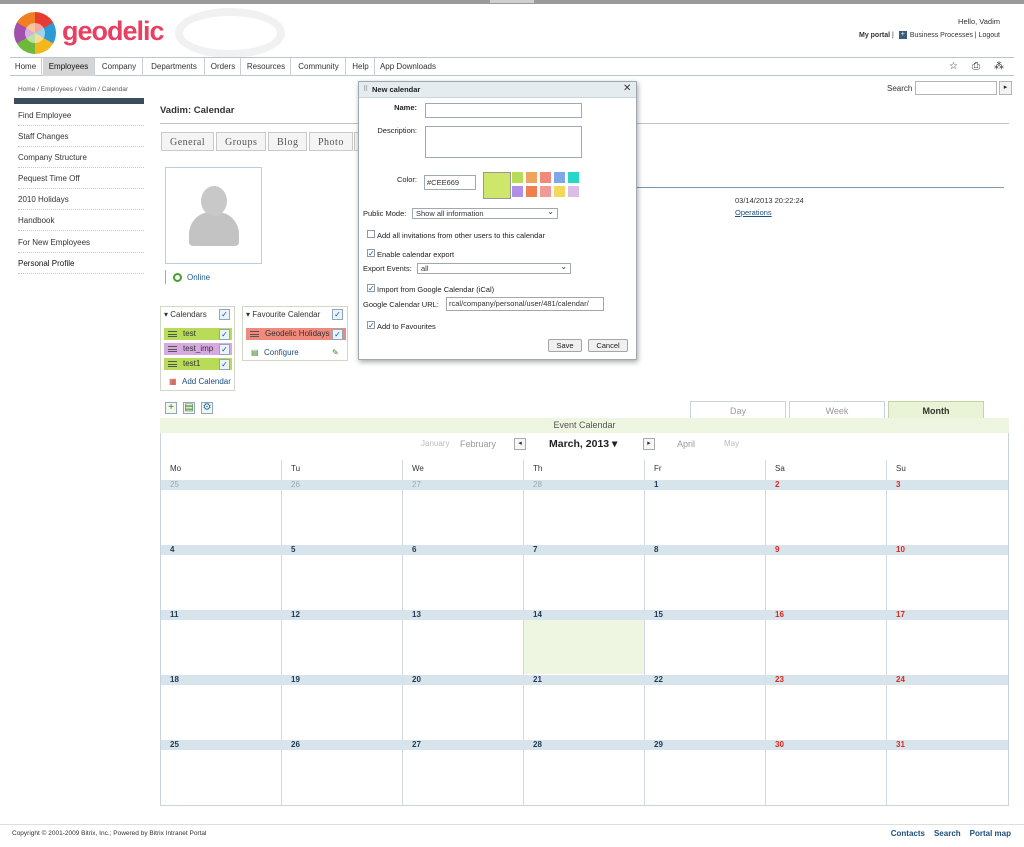  What do you see at coordinates (900, 745) in the screenshot?
I see `day-number: 31` at bounding box center [900, 745].